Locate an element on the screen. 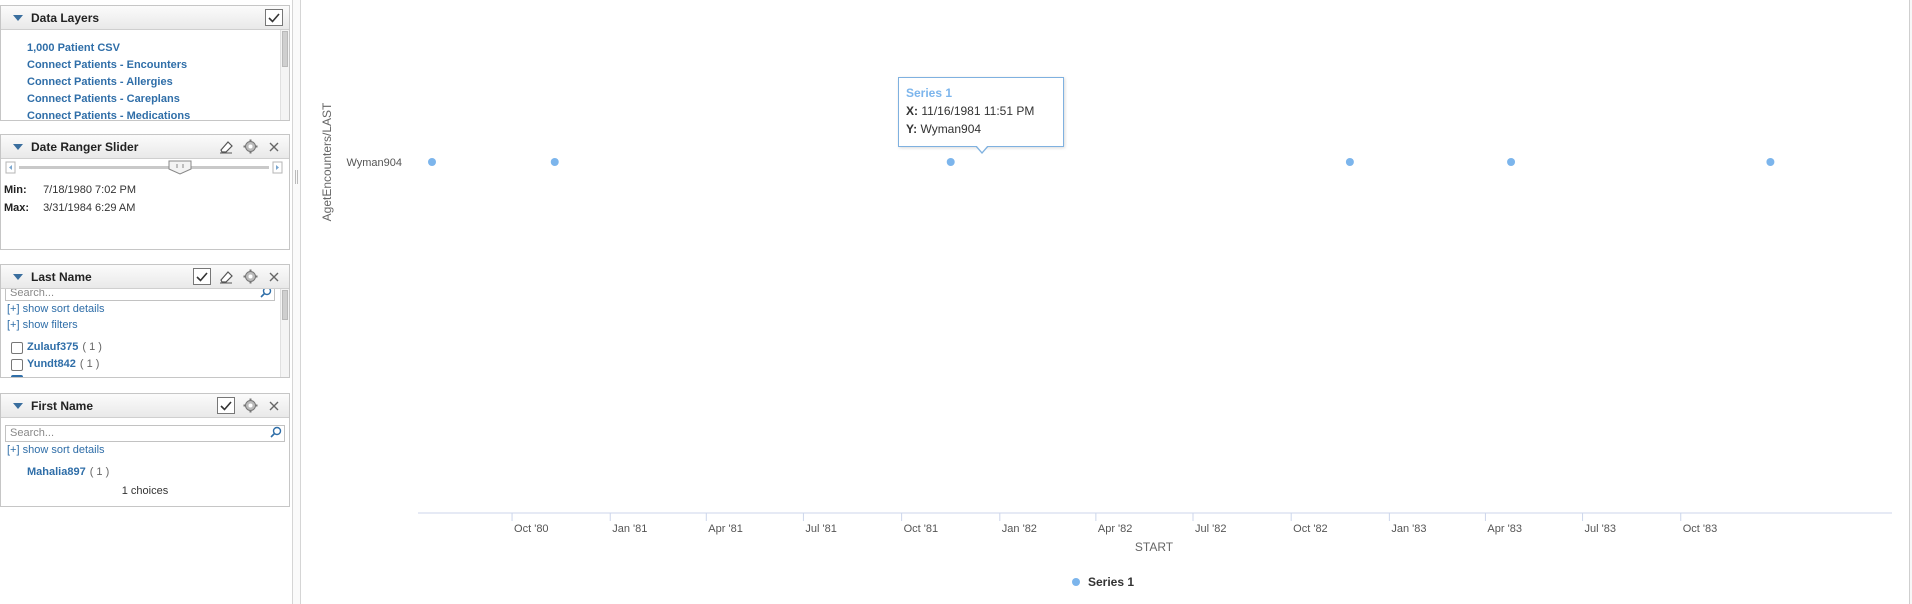 Image resolution: width=1912 pixels, height=604 pixels. layer-item: Connect Patients - Encounters is located at coordinates (145, 65).